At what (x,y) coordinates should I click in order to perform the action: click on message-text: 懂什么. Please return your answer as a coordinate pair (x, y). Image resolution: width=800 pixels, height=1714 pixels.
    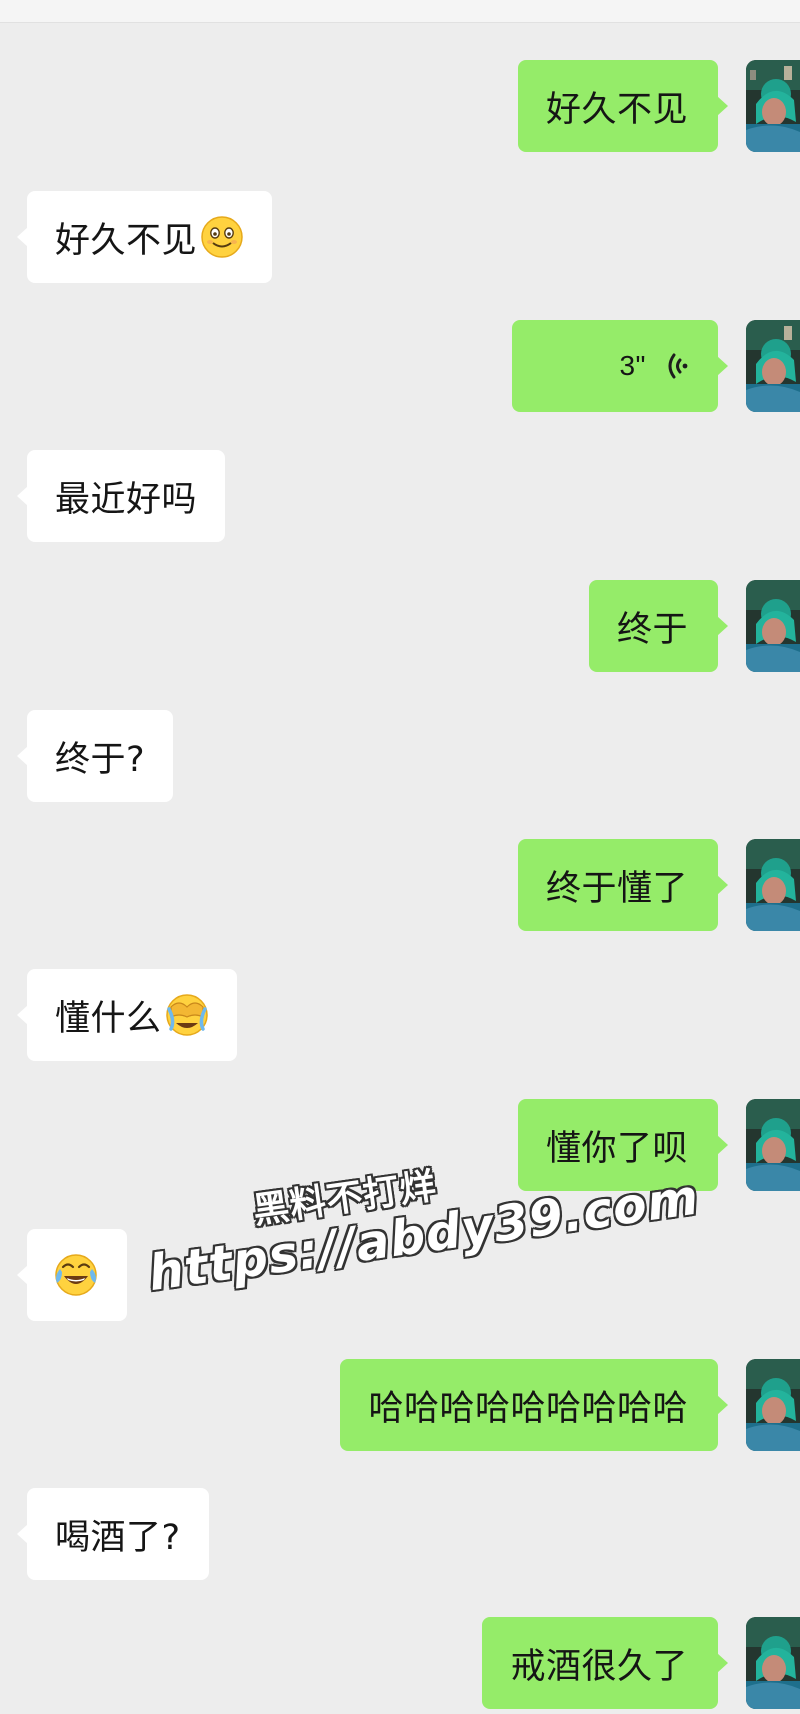
    Looking at the image, I should click on (108, 1018).